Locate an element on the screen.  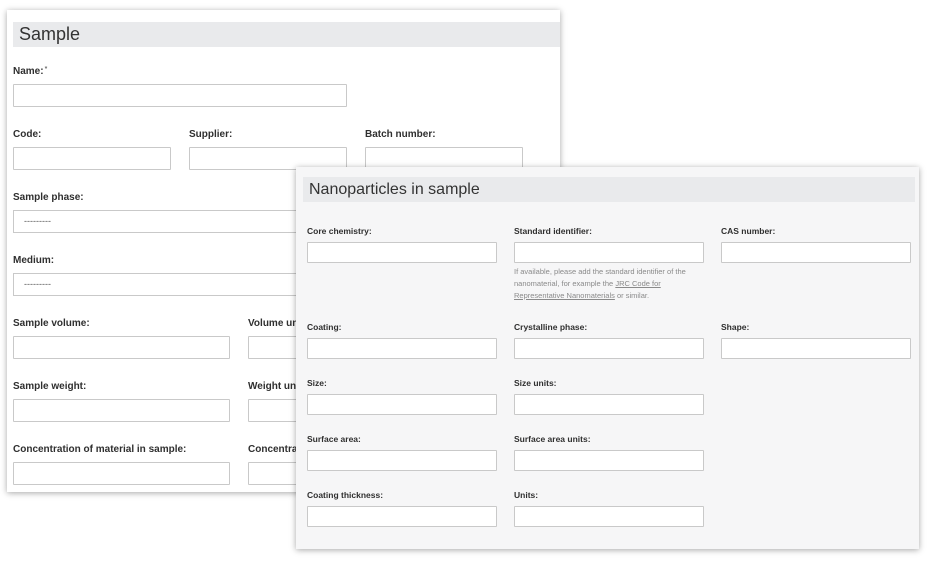
units-input is located at coordinates (609, 516).